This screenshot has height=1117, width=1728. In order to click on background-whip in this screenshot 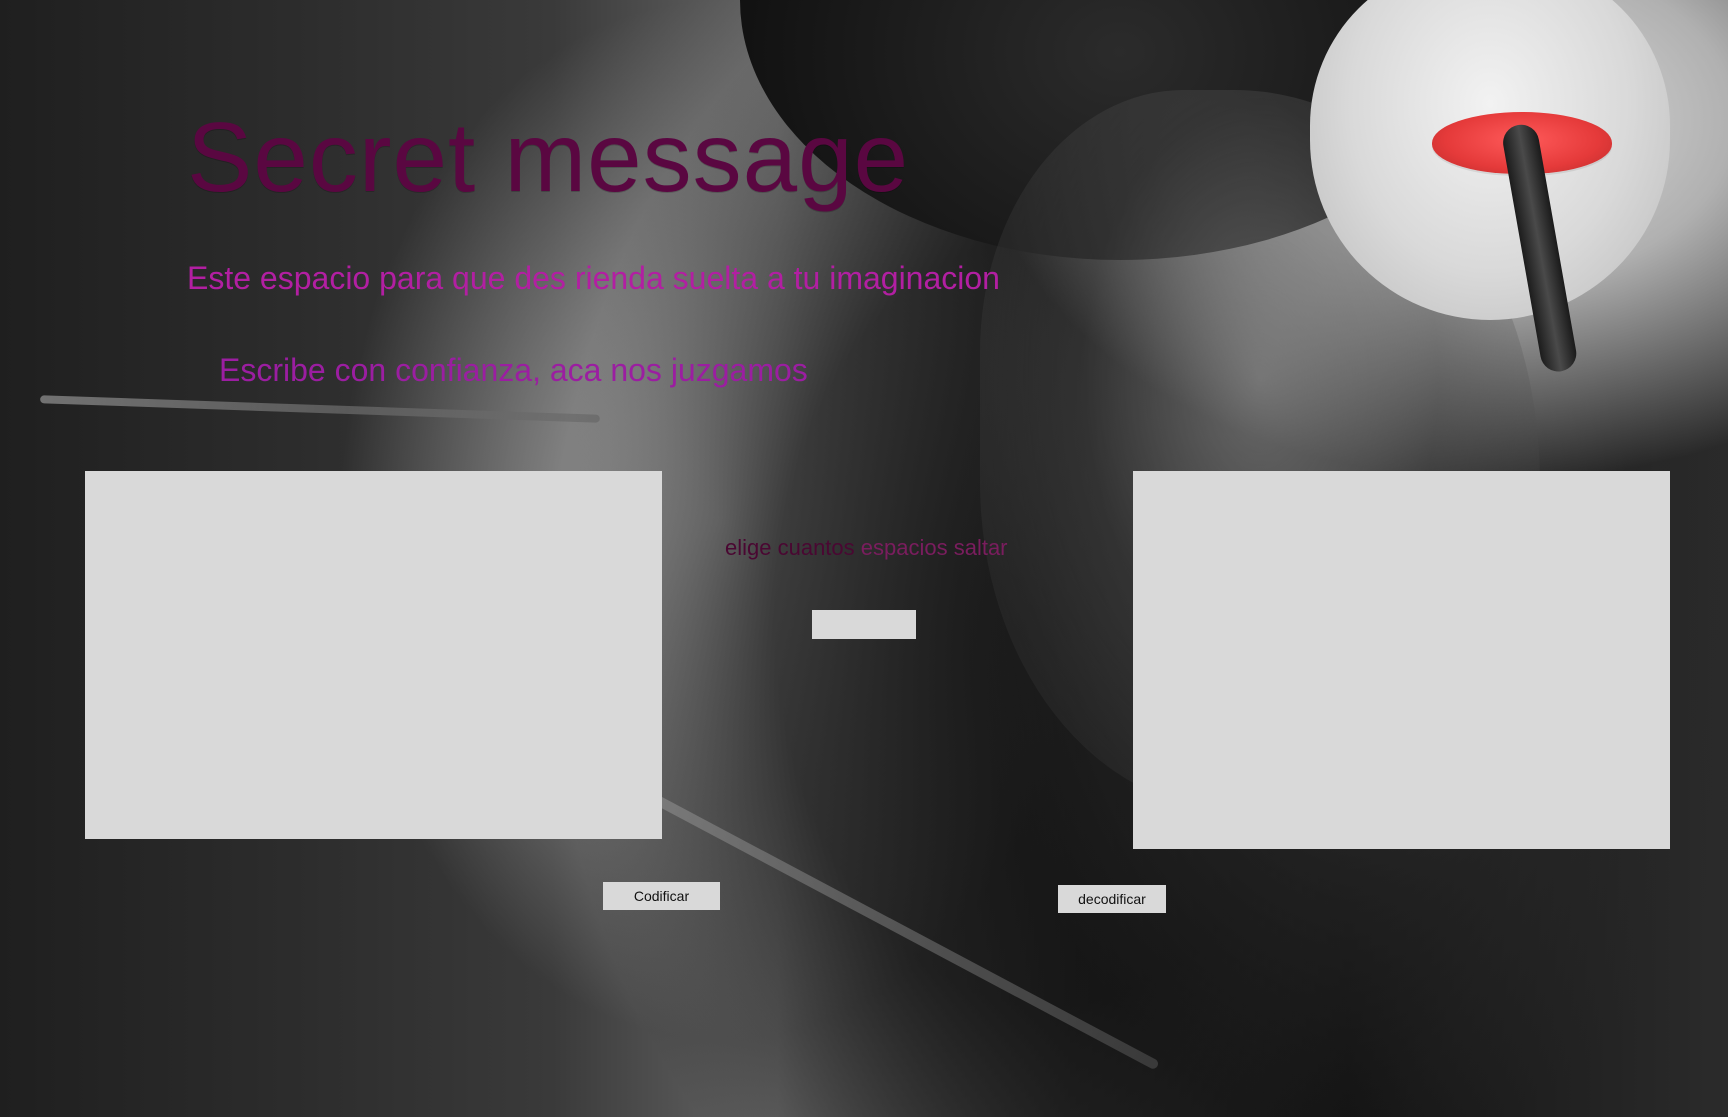, I will do `click(883, 920)`.